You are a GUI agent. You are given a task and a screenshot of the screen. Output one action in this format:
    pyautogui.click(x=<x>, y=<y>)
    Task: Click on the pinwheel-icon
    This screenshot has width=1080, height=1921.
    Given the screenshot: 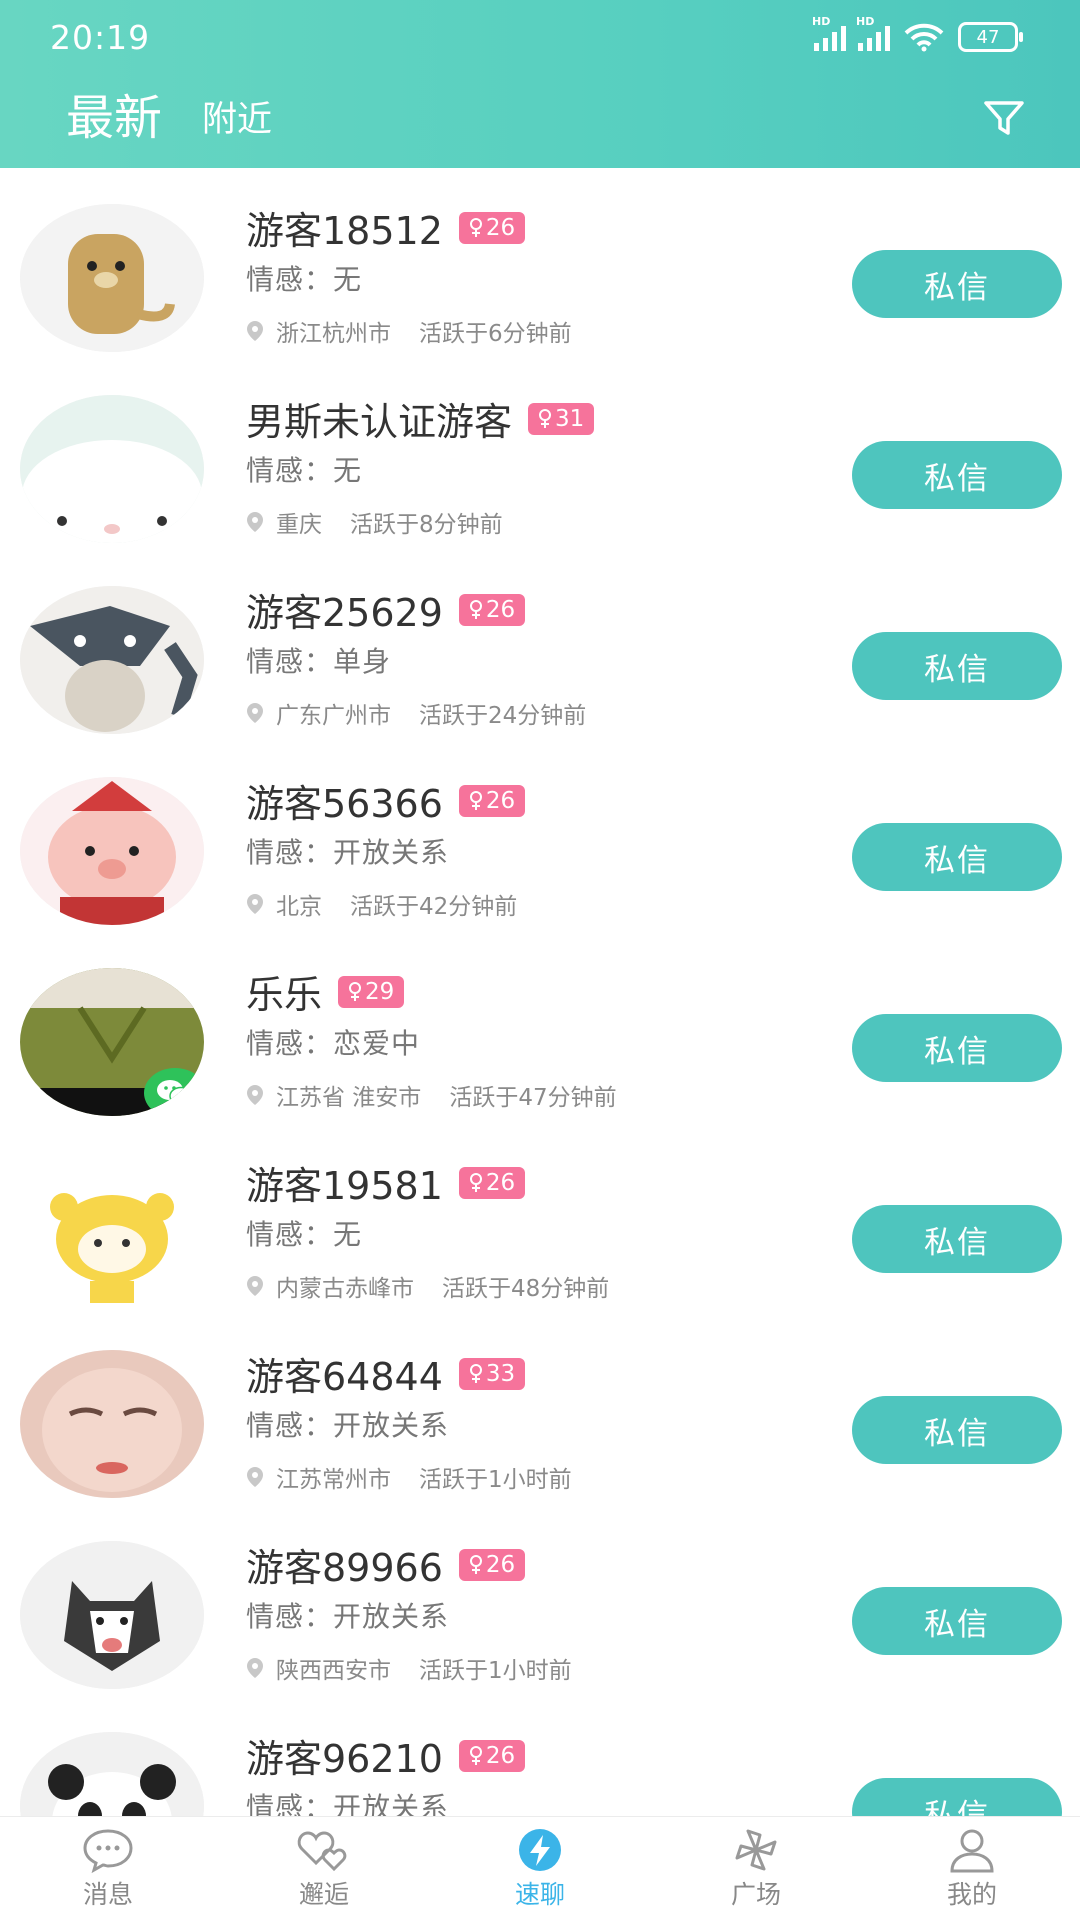 What is the action you would take?
    pyautogui.click(x=756, y=1850)
    